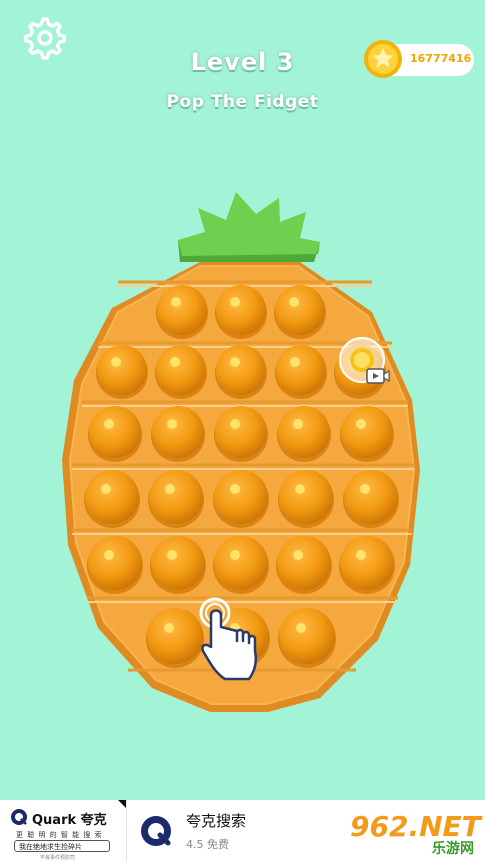  What do you see at coordinates (207, 844) in the screenshot?
I see `ad-app-rating: 4.5 免费` at bounding box center [207, 844].